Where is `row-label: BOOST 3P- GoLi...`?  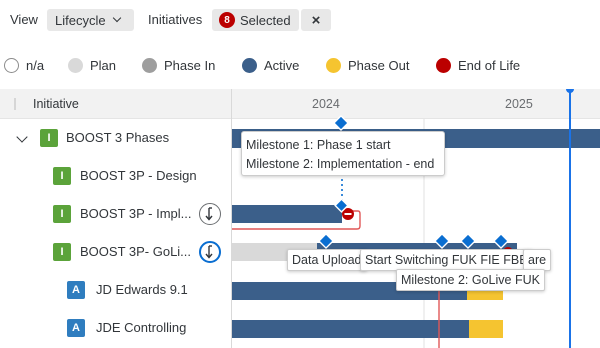
row-label: BOOST 3P- GoLi... is located at coordinates (136, 251).